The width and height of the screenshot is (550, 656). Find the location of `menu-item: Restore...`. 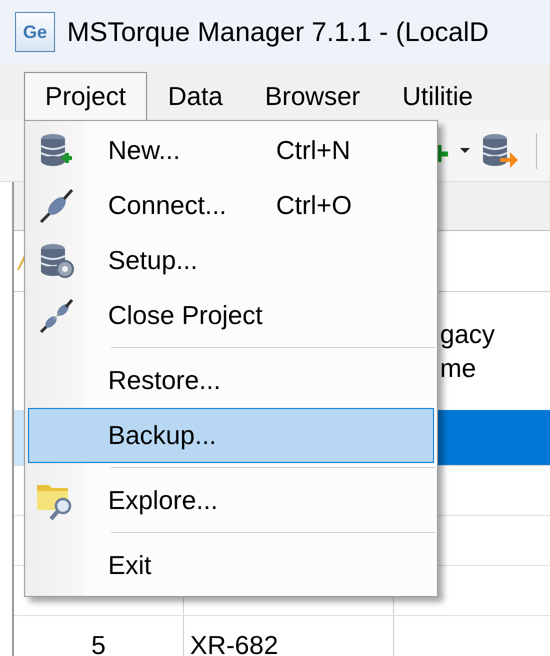

menu-item: Restore... is located at coordinates (231, 380).